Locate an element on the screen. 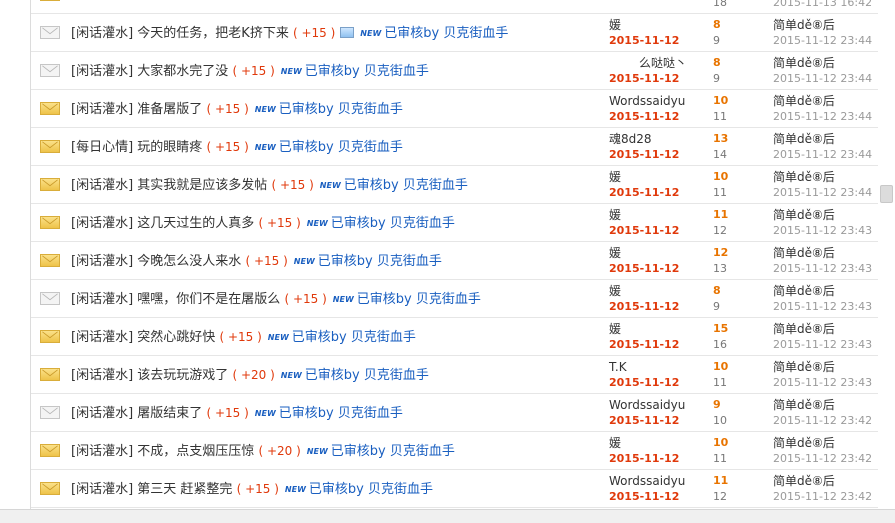 This screenshot has height=523, width=895. author-link: 么哒哒丶 is located at coordinates (642, 63).